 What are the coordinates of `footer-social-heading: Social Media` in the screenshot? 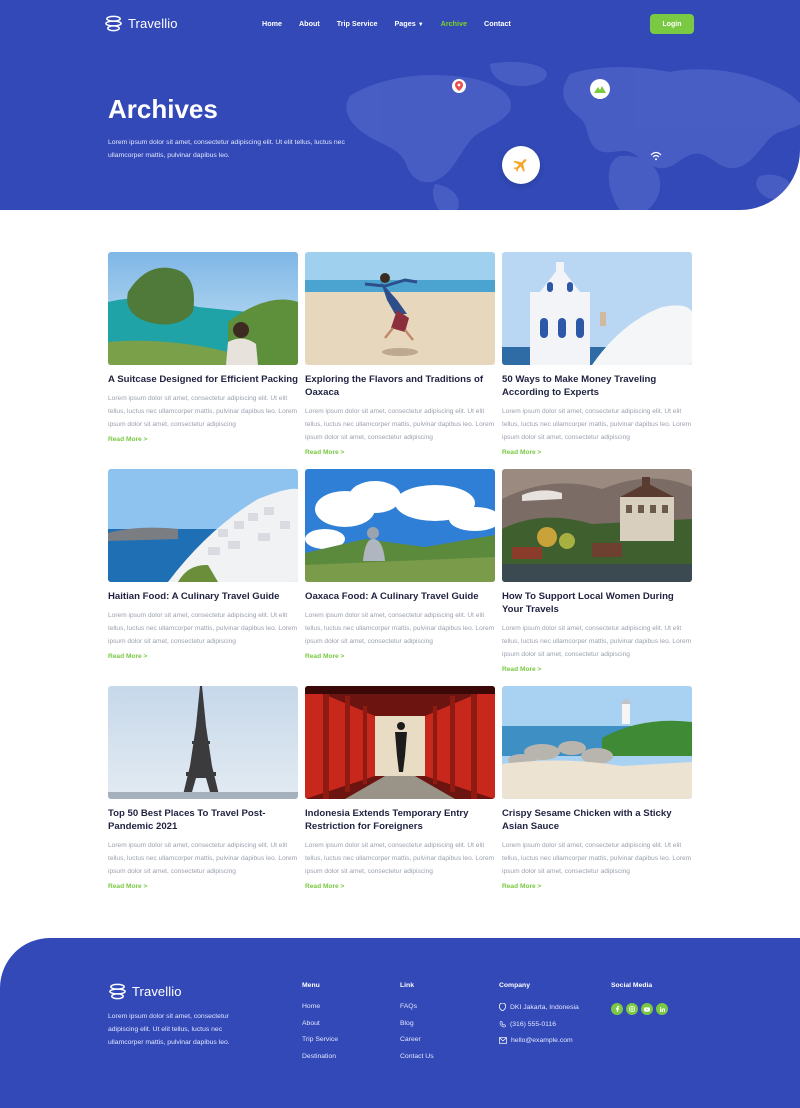 It's located at (632, 985).